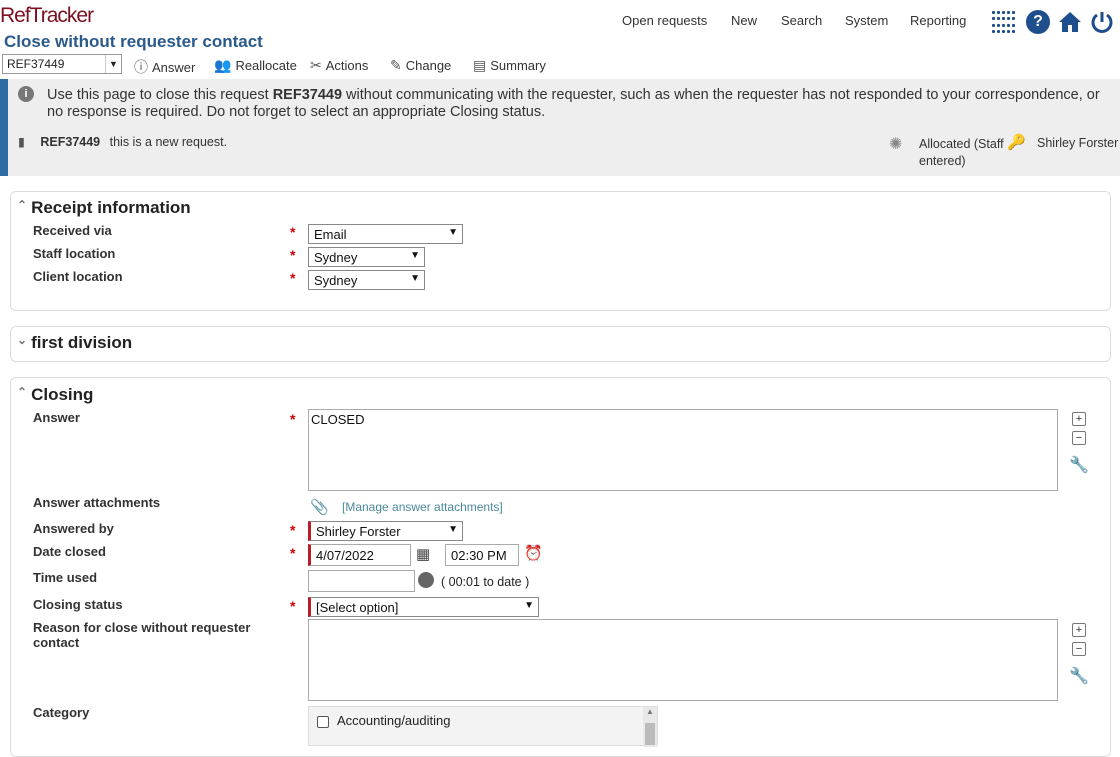 This screenshot has height=757, width=1120. I want to click on power-icon, so click(1102, 22).